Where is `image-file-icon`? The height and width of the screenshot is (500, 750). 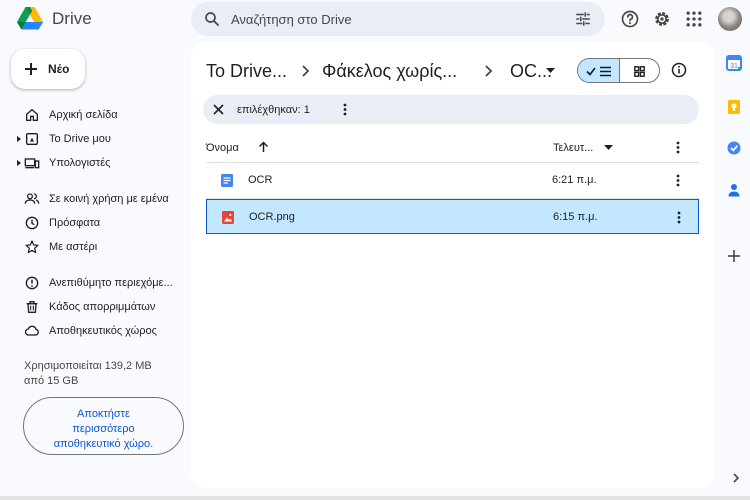
image-file-icon is located at coordinates (228, 217).